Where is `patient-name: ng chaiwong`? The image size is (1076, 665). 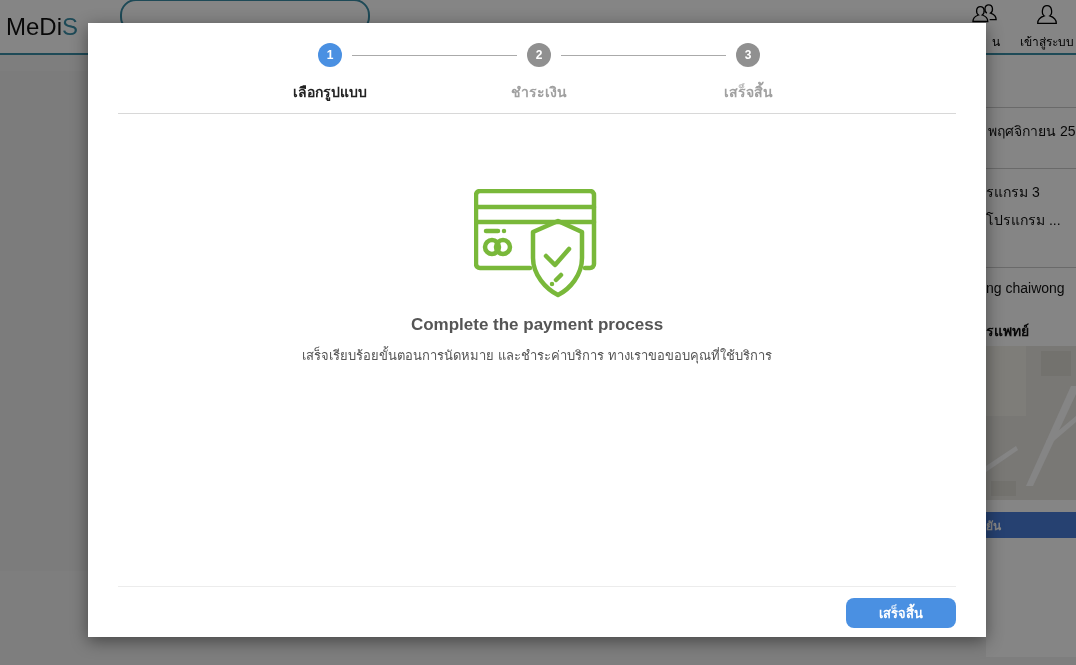
patient-name: ng chaiwong is located at coordinates (1025, 288).